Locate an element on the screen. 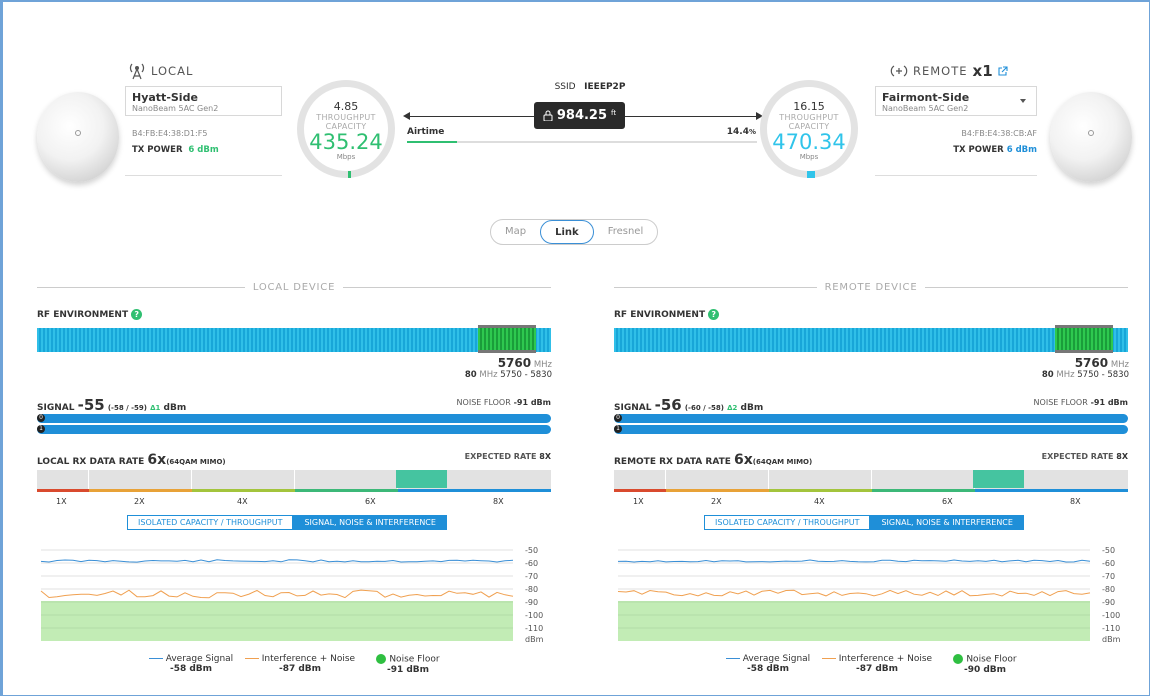 The image size is (1150, 696). section-header: LOCAL DEVICE is located at coordinates (294, 287).